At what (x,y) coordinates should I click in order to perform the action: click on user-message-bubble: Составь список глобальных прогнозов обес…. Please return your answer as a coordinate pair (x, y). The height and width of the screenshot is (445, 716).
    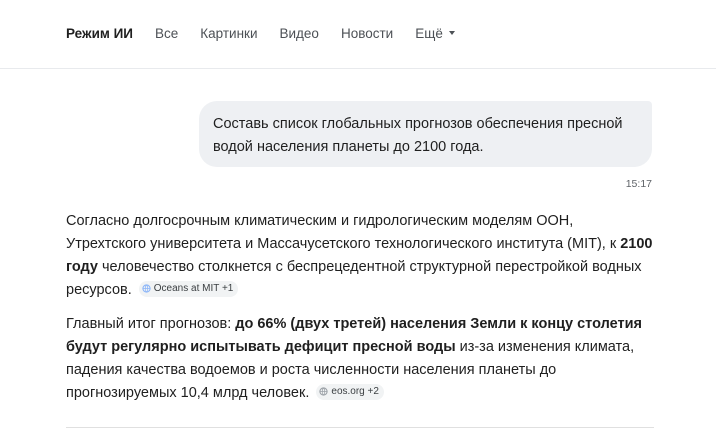
    Looking at the image, I should click on (425, 134).